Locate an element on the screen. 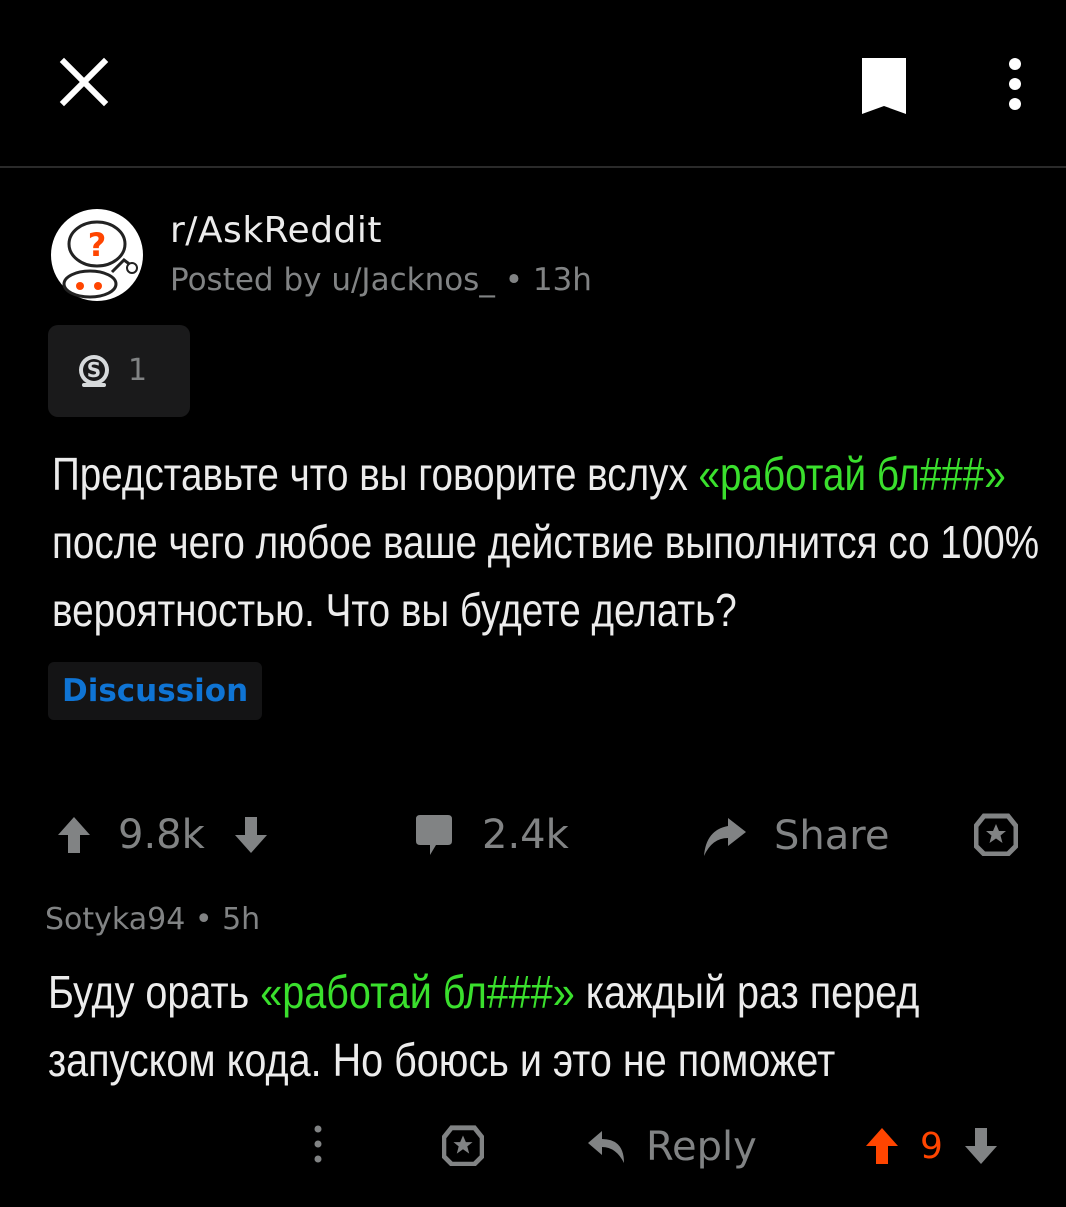 The height and width of the screenshot is (1207, 1066). bookmark-button is located at coordinates (884, 86).